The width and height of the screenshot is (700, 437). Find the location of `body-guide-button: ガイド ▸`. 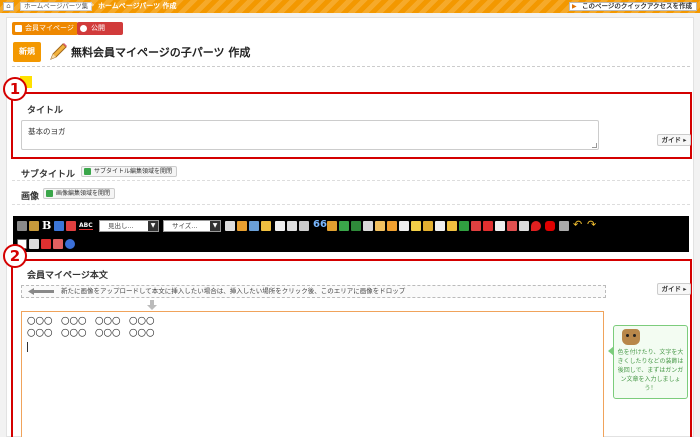

body-guide-button: ガイド ▸ is located at coordinates (674, 289).